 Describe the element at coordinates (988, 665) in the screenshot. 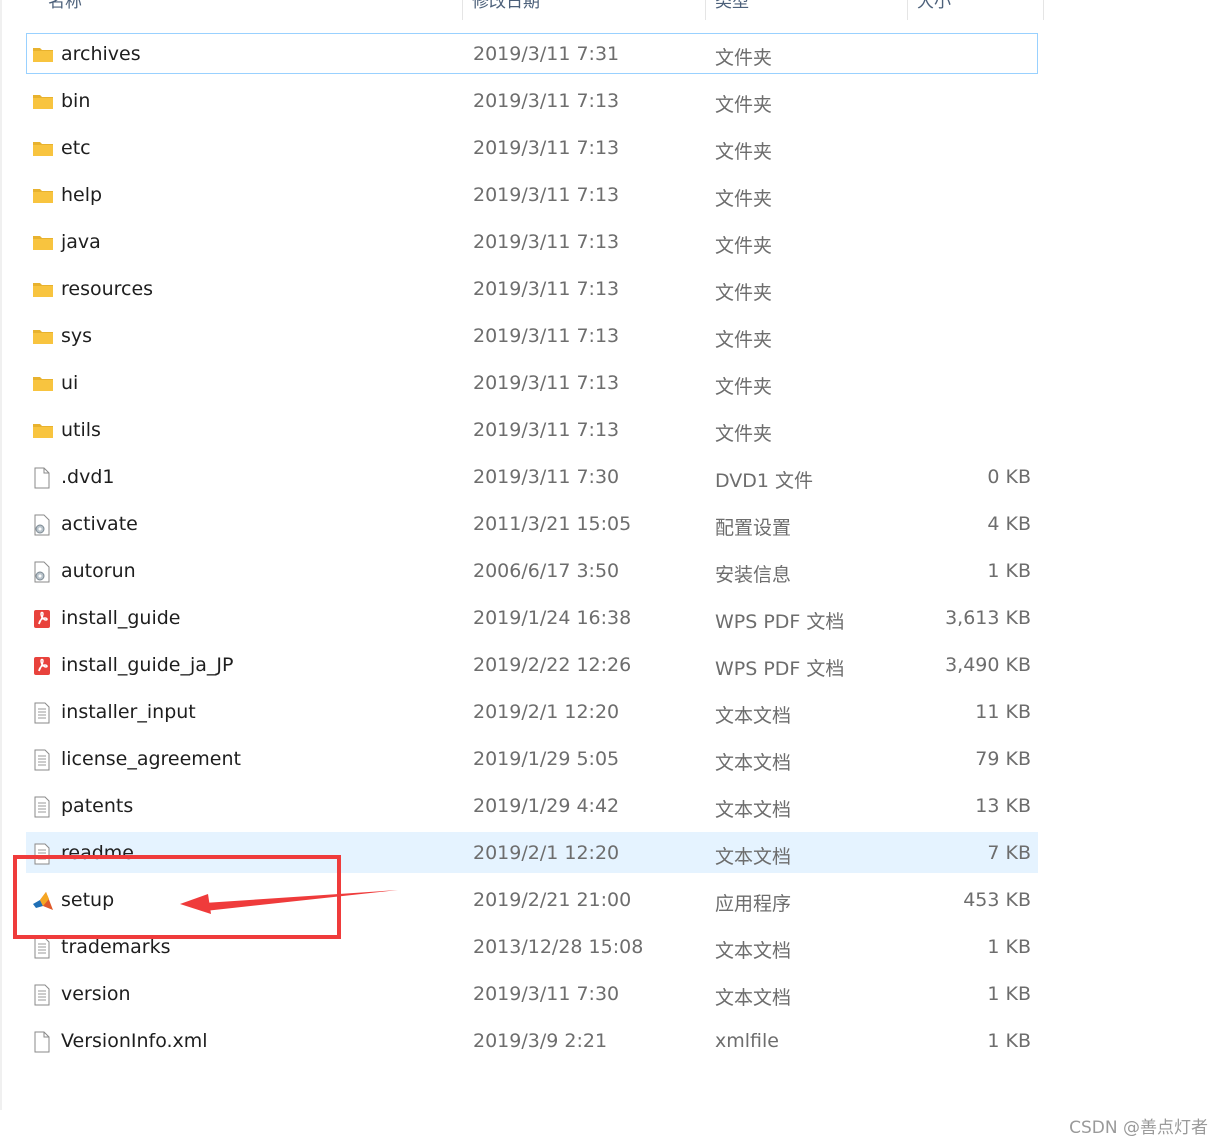

I see `file-size: 3,490 KB` at that location.